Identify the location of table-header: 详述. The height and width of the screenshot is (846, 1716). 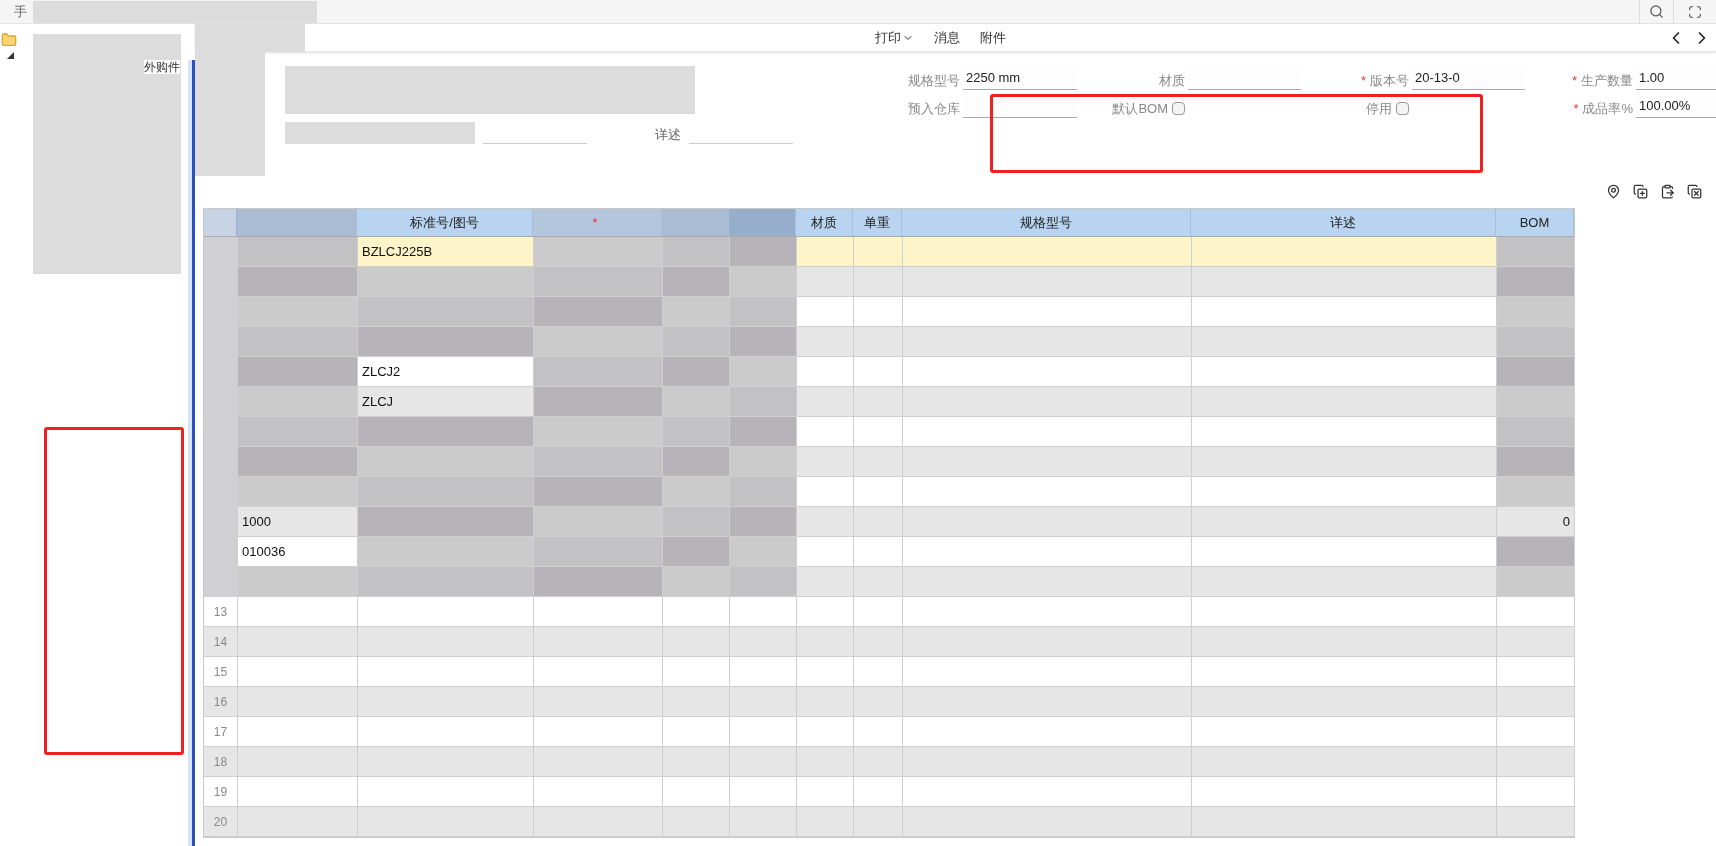
(1343, 222).